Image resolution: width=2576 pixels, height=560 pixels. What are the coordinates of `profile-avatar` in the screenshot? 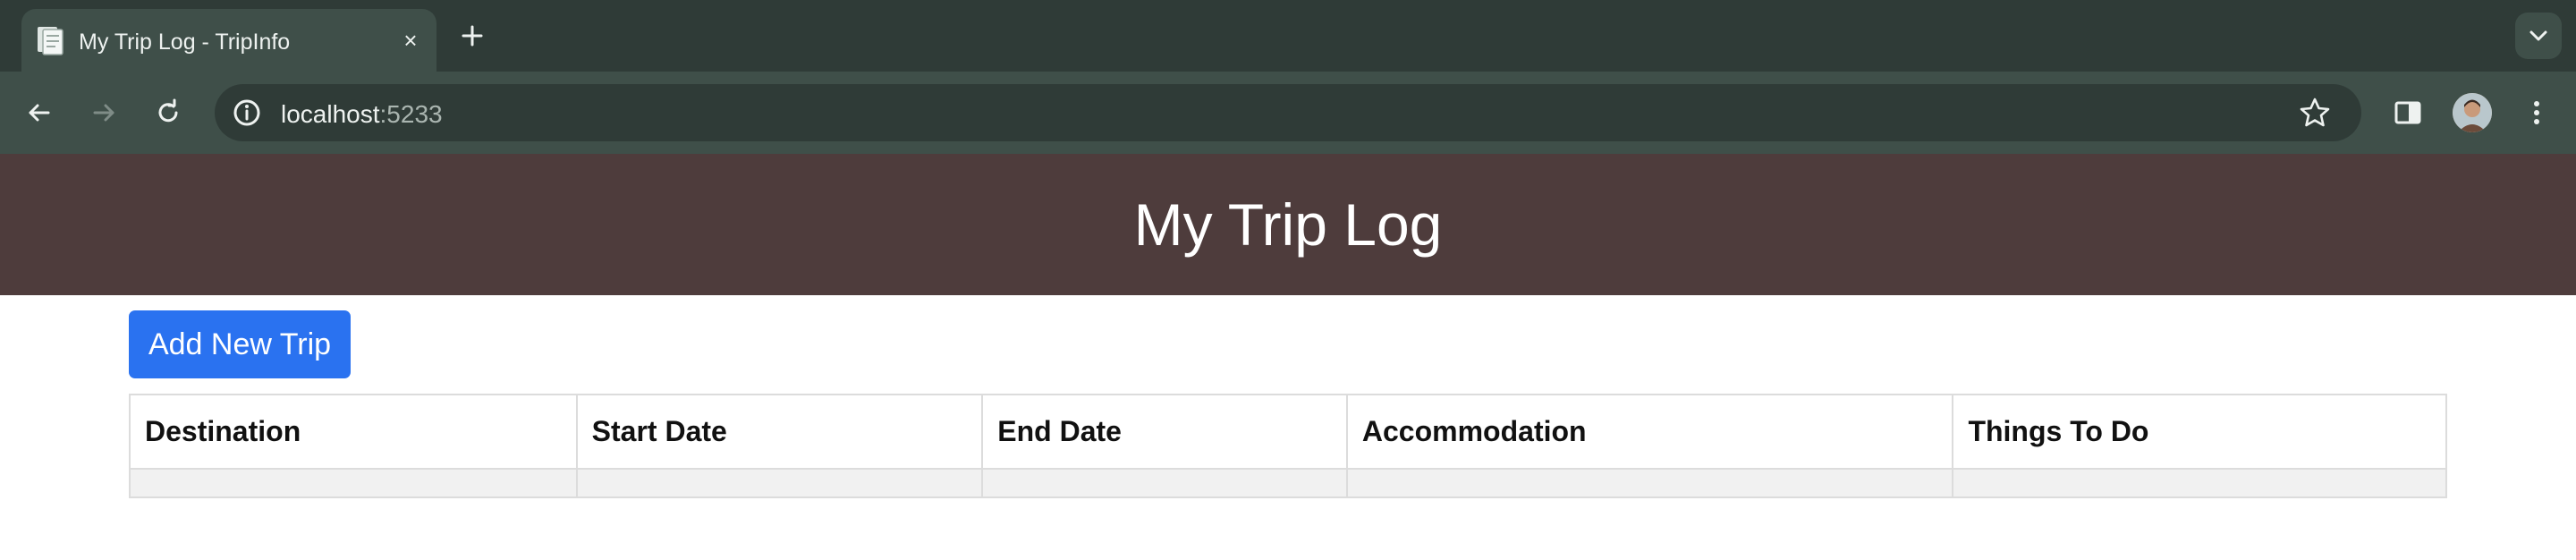 It's located at (2472, 112).